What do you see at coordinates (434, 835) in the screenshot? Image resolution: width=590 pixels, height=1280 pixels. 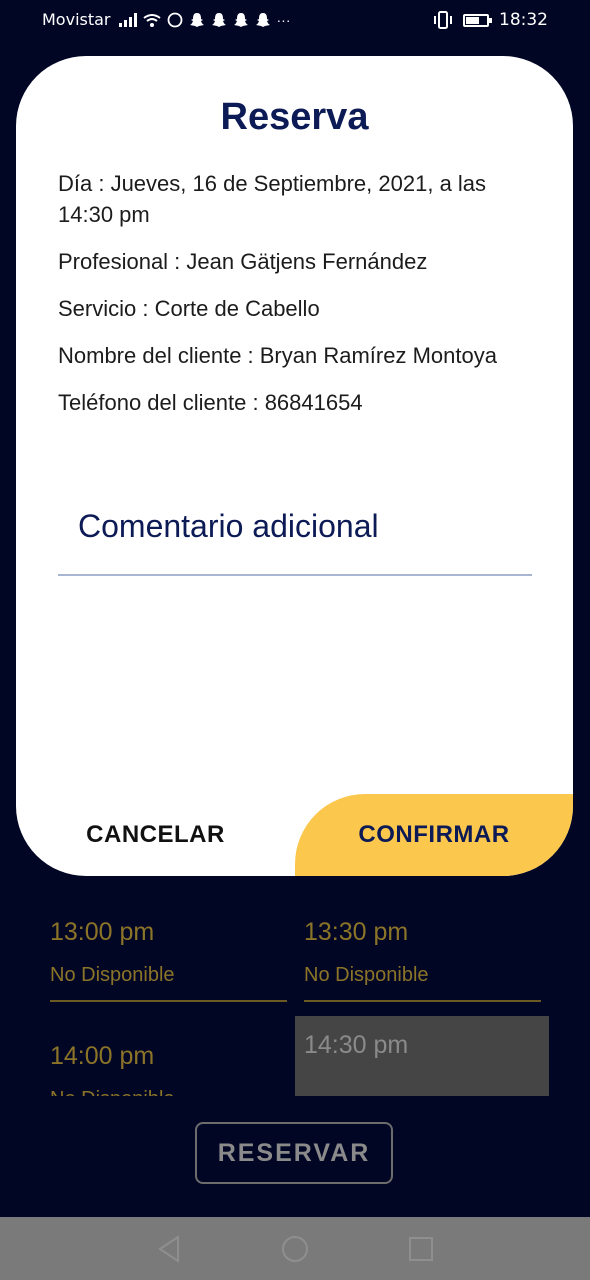 I see `confirm-button: CONFIRMAR` at bounding box center [434, 835].